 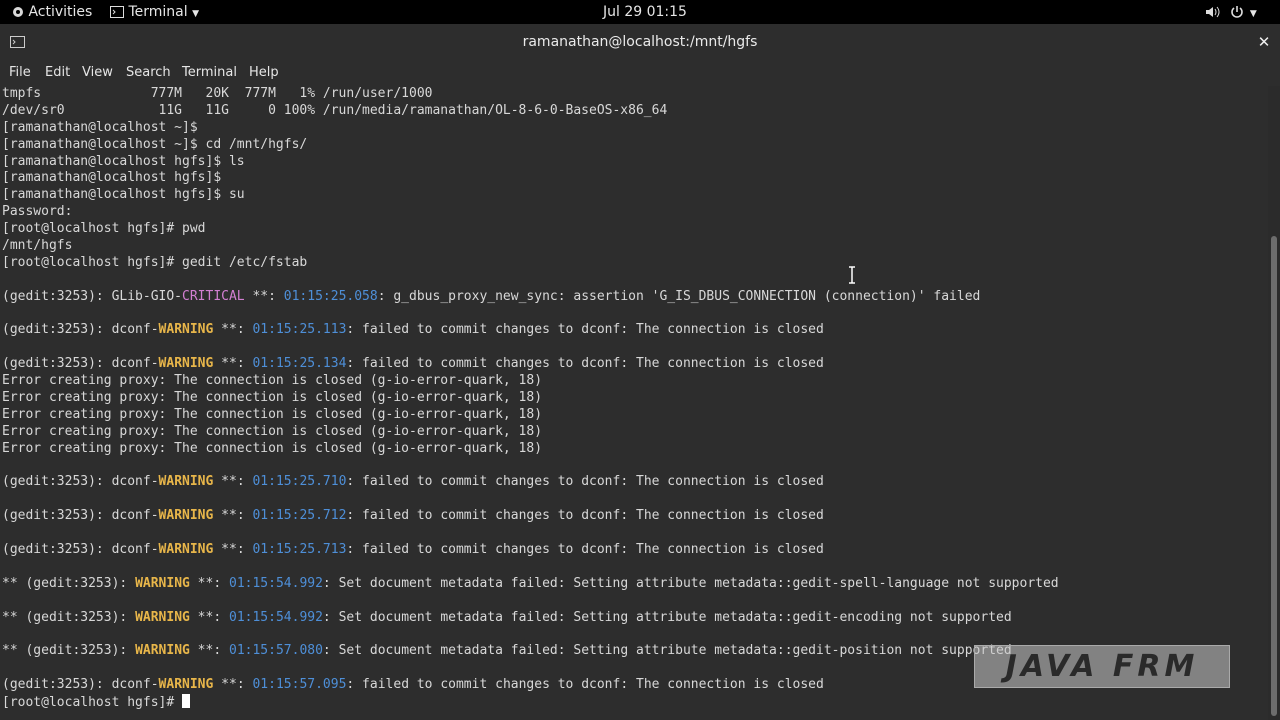 What do you see at coordinates (217, 93) in the screenshot?
I see `terminal-text: tmpfs 777M 20K 777M 1% /run/user/1000` at bounding box center [217, 93].